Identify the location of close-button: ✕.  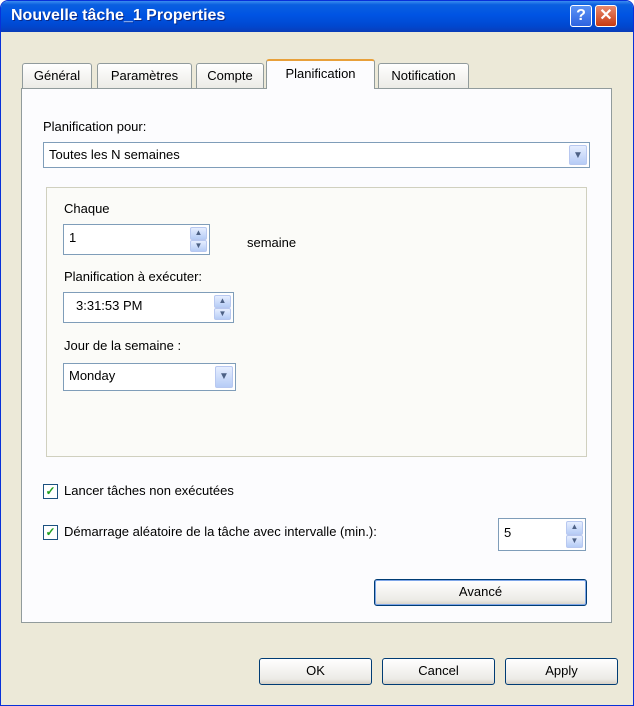
(606, 16).